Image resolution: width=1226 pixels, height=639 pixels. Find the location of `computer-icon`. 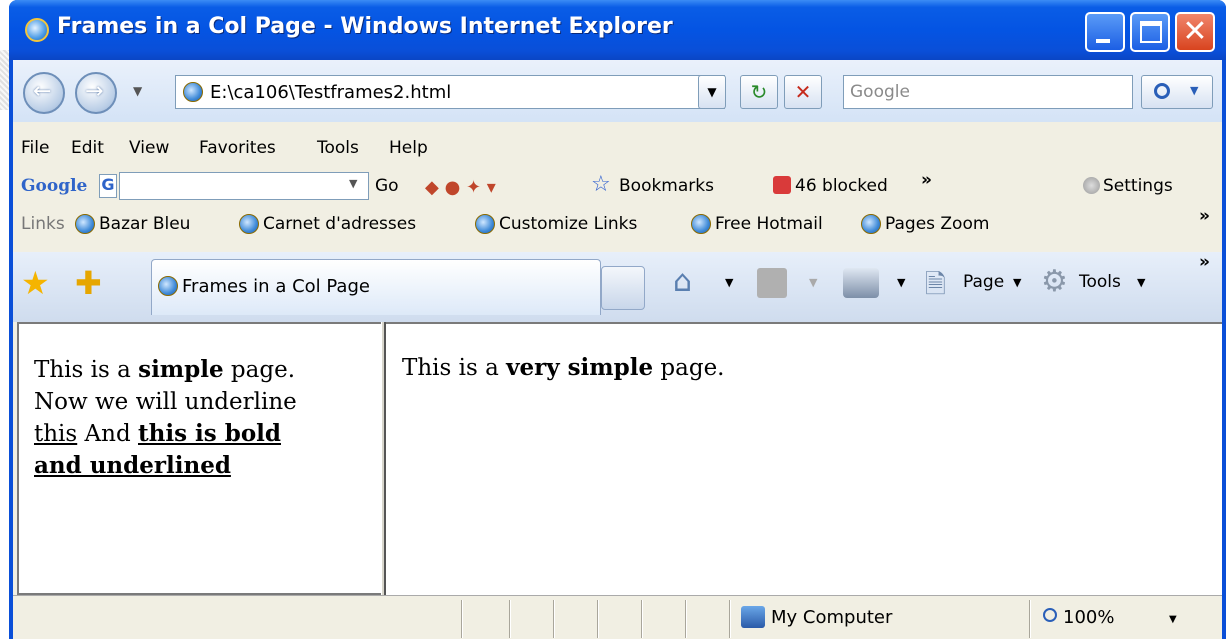

computer-icon is located at coordinates (753, 617).